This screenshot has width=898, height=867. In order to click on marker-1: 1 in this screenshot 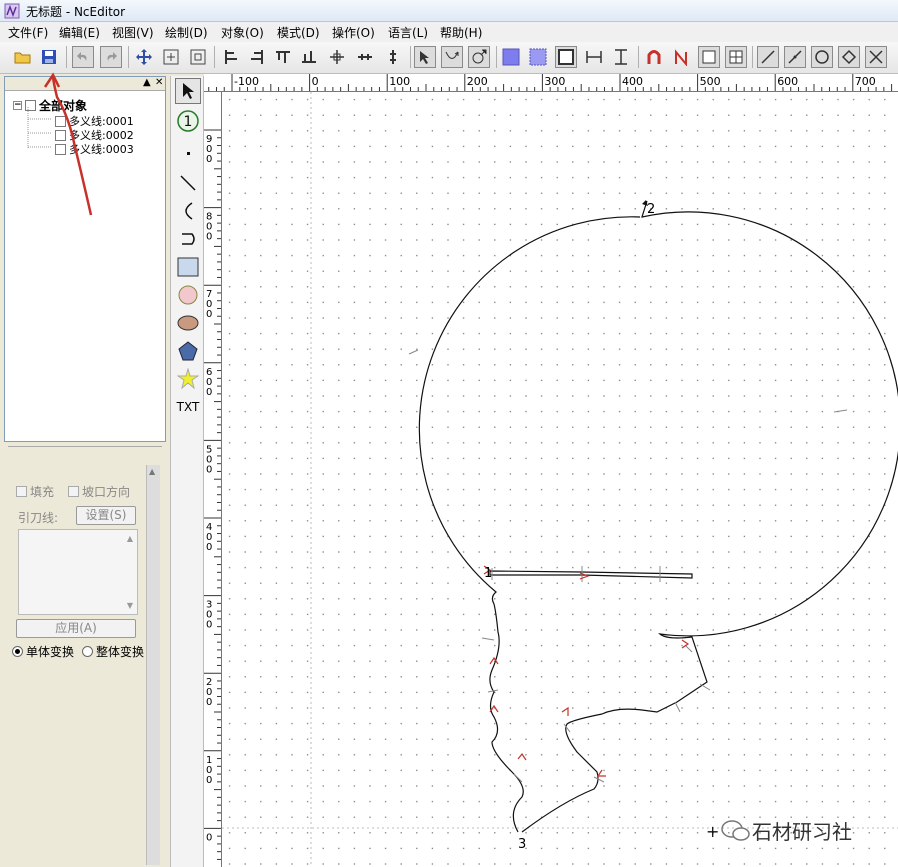, I will do `click(488, 573)`.